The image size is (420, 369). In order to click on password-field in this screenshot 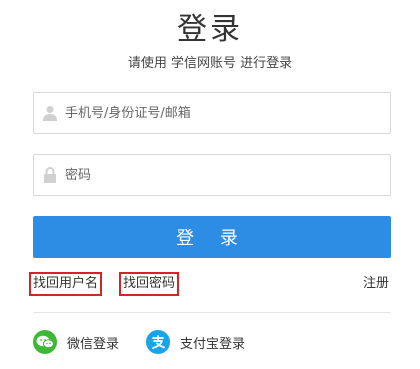, I will do `click(212, 175)`.